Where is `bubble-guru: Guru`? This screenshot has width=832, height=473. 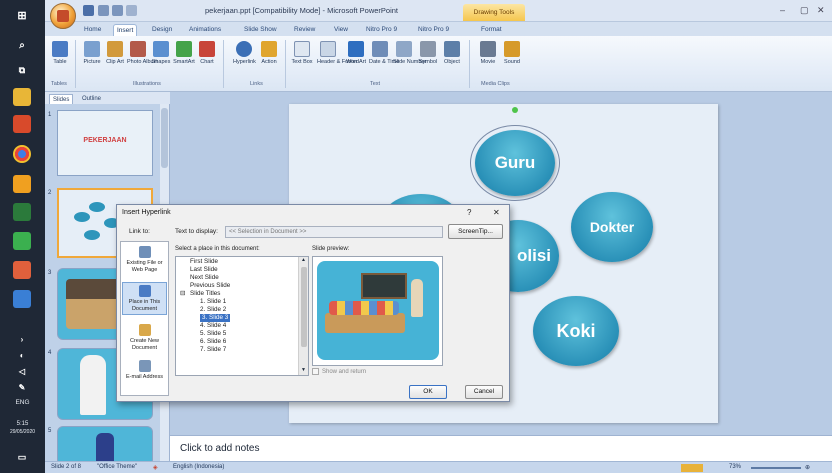
bubble-guru: Guru is located at coordinates (515, 163).